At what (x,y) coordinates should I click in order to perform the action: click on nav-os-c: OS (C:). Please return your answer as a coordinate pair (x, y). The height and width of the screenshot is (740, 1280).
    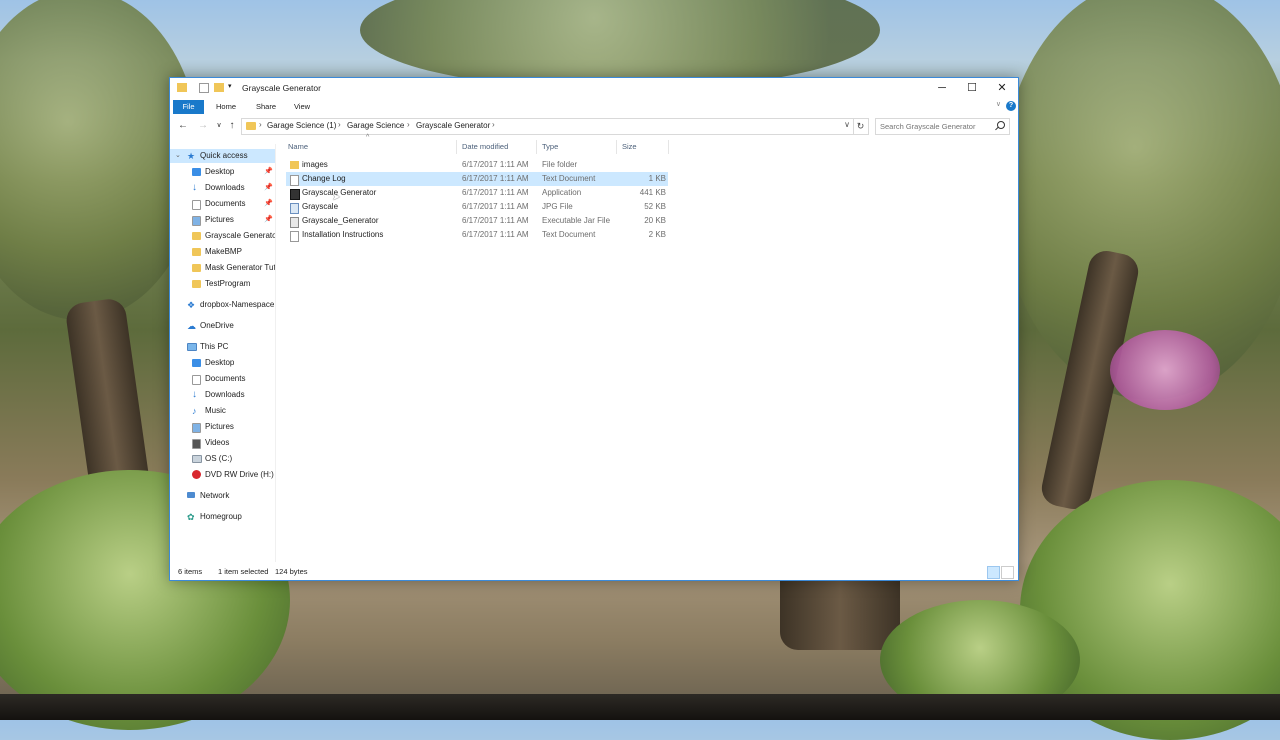
    Looking at the image, I should click on (222, 459).